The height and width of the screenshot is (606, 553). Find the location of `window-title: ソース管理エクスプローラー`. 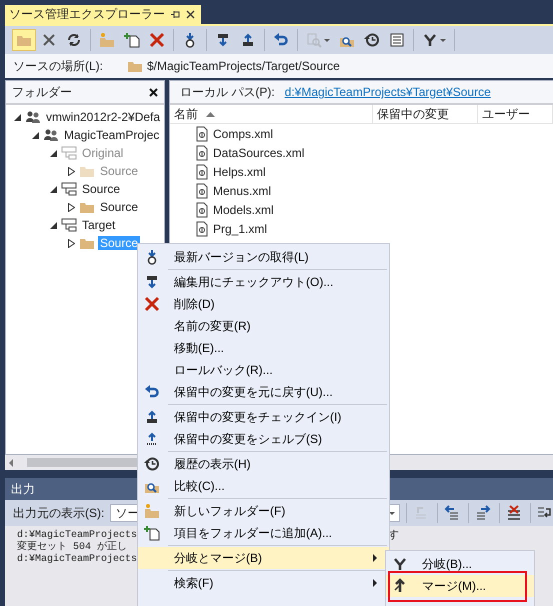

window-title: ソース管理エクスプローラー is located at coordinates (87, 14).